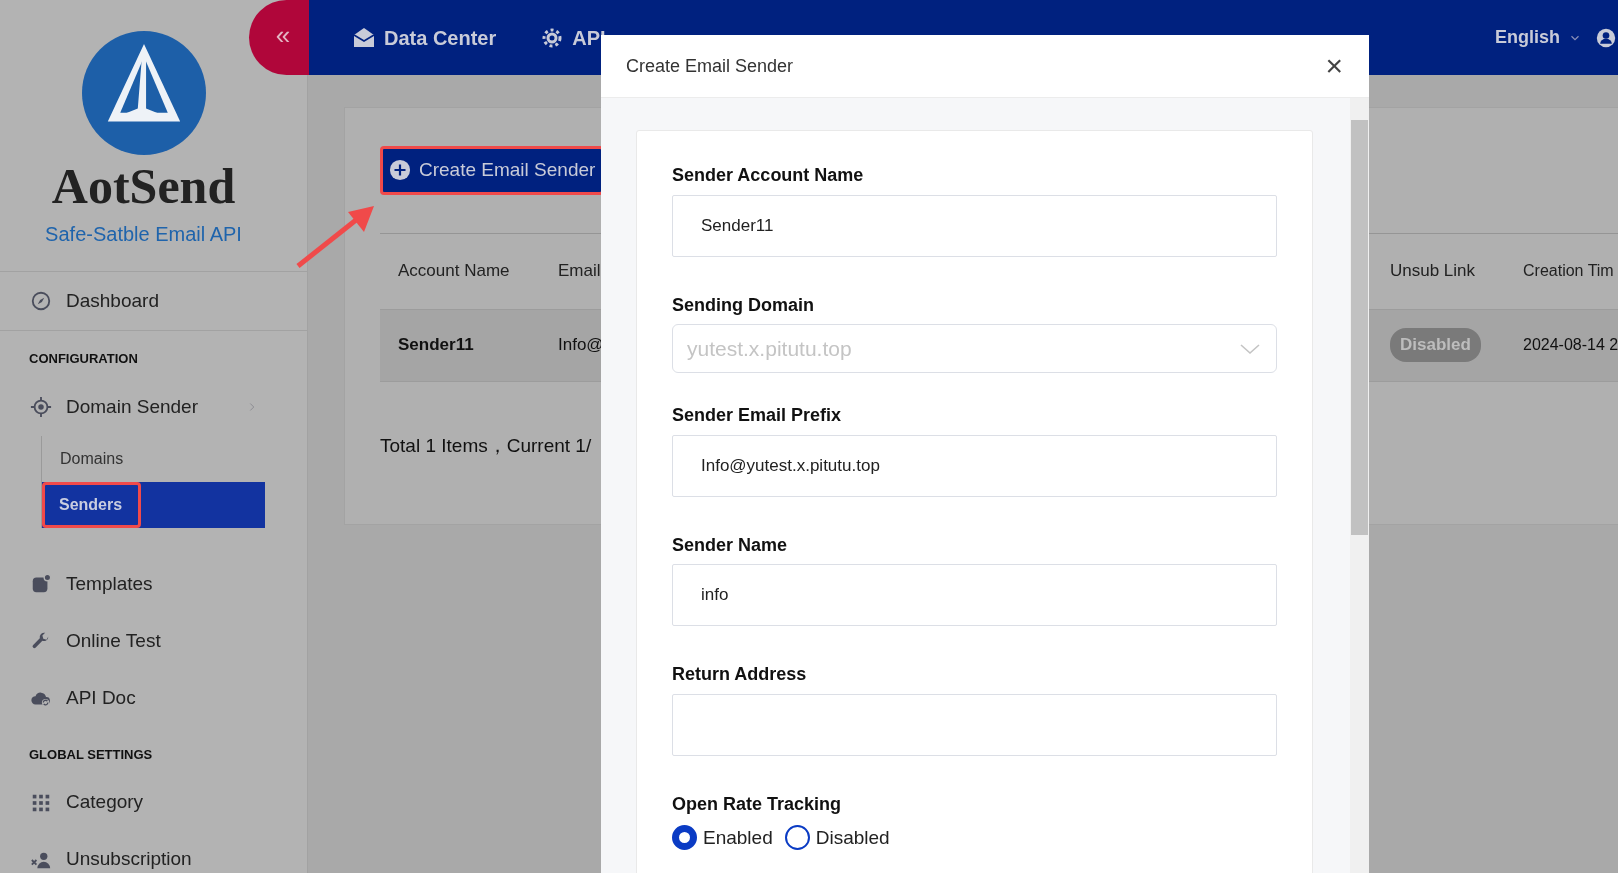 This screenshot has width=1618, height=873. What do you see at coordinates (974, 225) in the screenshot?
I see `input-field: Sender11` at bounding box center [974, 225].